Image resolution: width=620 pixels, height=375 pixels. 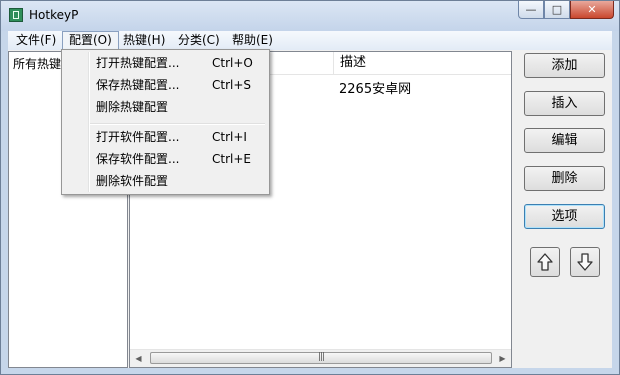 I want to click on column-header-description: 描述, so click(x=349, y=63).